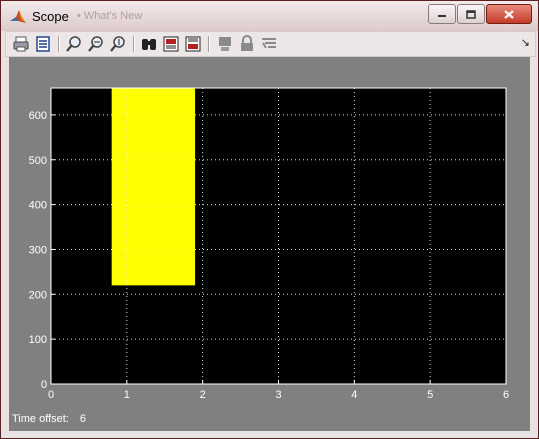 The width and height of the screenshot is (539, 439). Describe the element at coordinates (354, 395) in the screenshot. I see `x-tick-label: 4` at that location.